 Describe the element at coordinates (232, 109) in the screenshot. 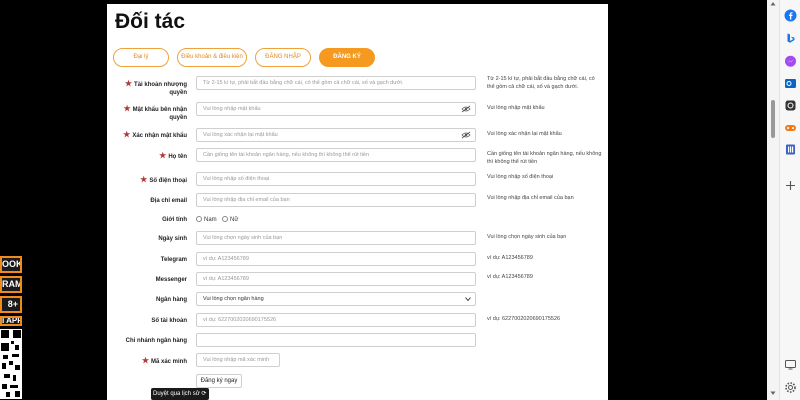

I see `password-placeholder: Vui lòng nhập mật khẩu` at that location.